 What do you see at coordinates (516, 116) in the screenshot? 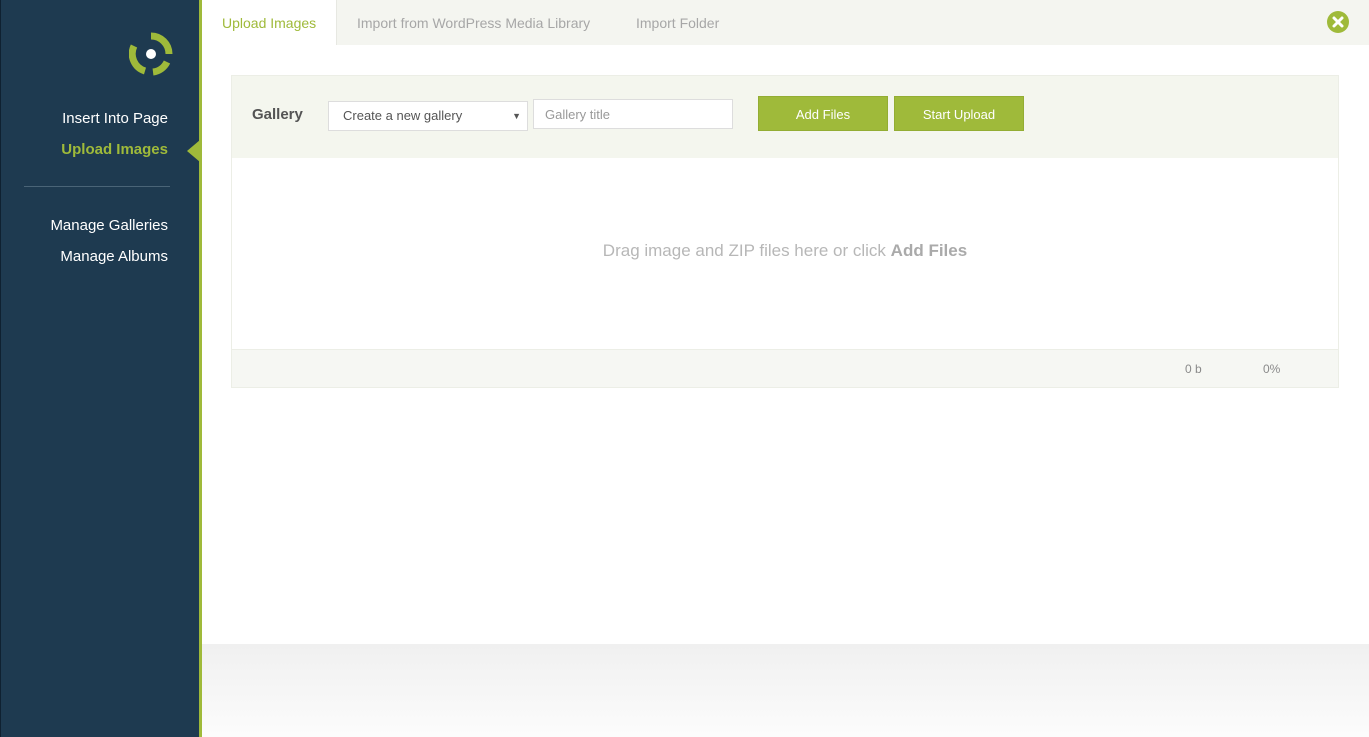
I see `caret-down-icon: ▼` at bounding box center [516, 116].